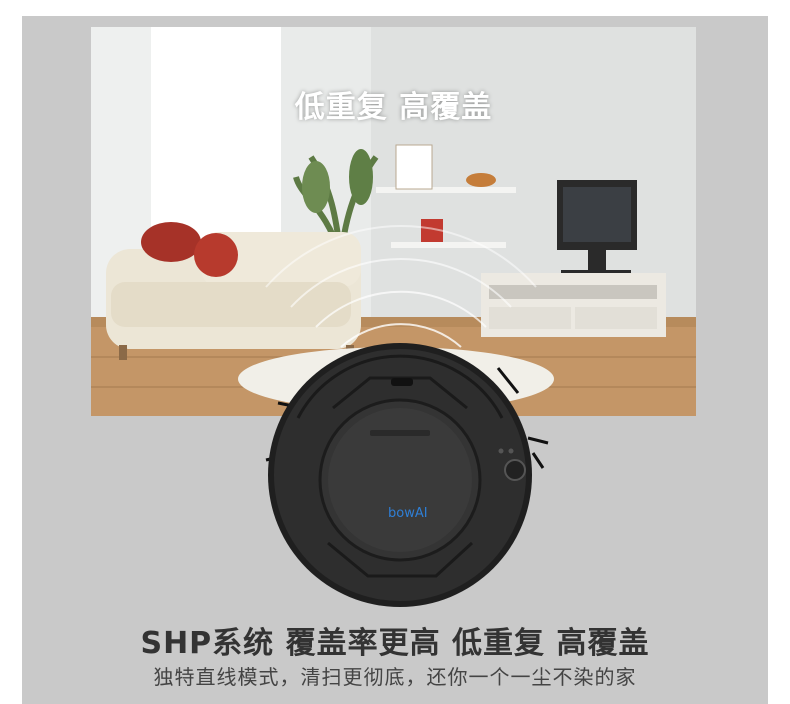 The height and width of the screenshot is (704, 790). I want to click on subline: 独特直线模式，清扫更彻底，还你一个一尘不染的家, so click(395, 677).